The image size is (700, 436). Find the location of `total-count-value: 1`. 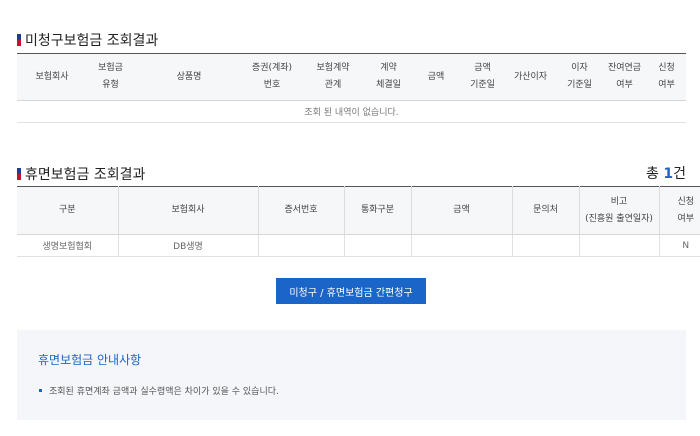

total-count-value: 1 is located at coordinates (668, 174).